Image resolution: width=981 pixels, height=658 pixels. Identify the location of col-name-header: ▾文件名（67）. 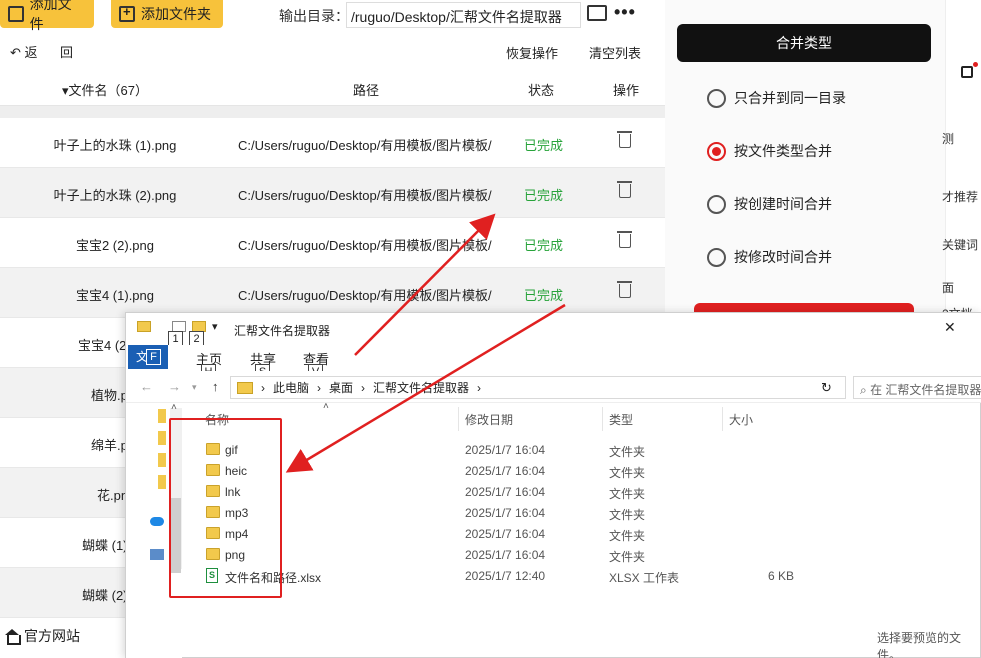
(105, 89).